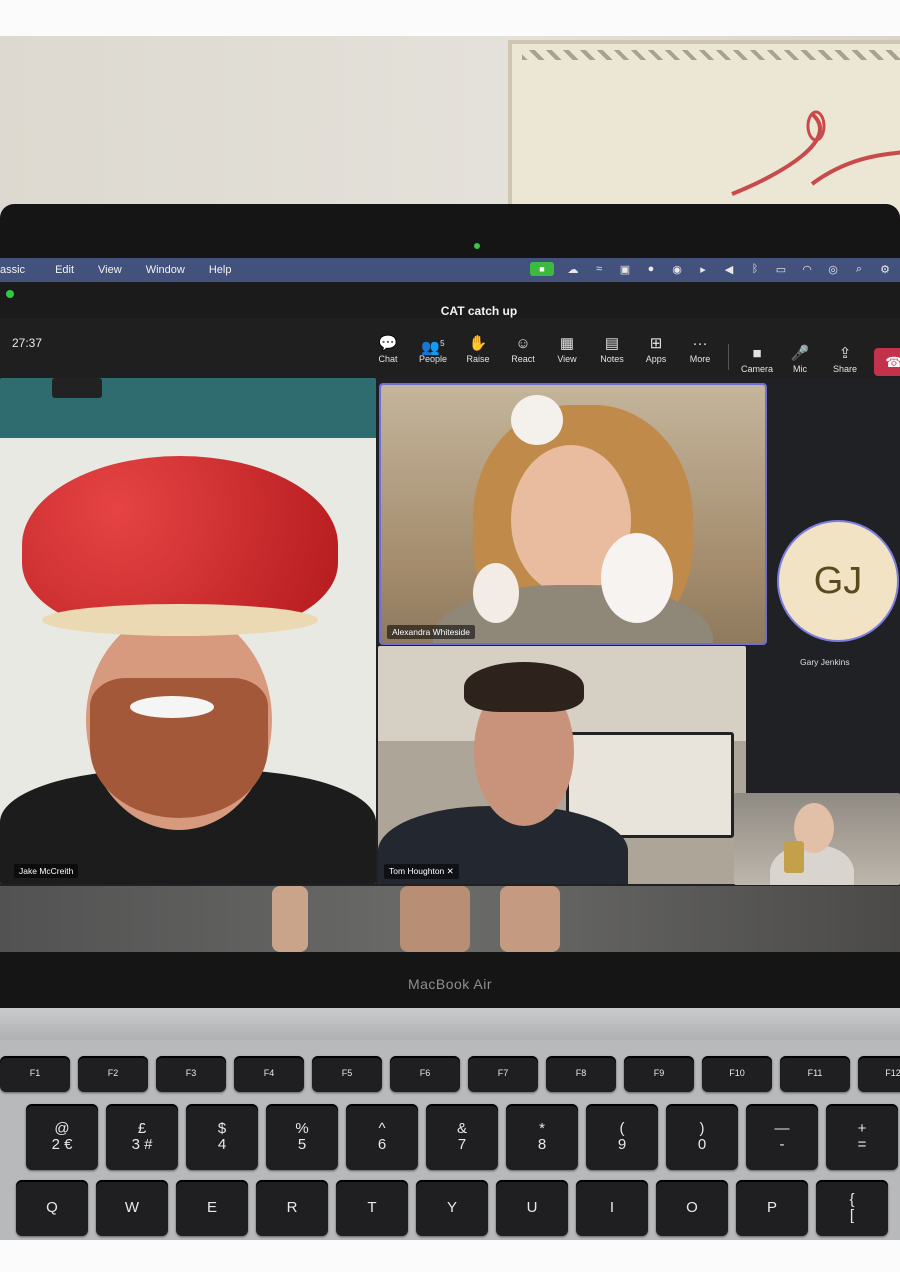  Describe the element at coordinates (845, 359) in the screenshot. I see `share-button: ⇪ Share` at that location.